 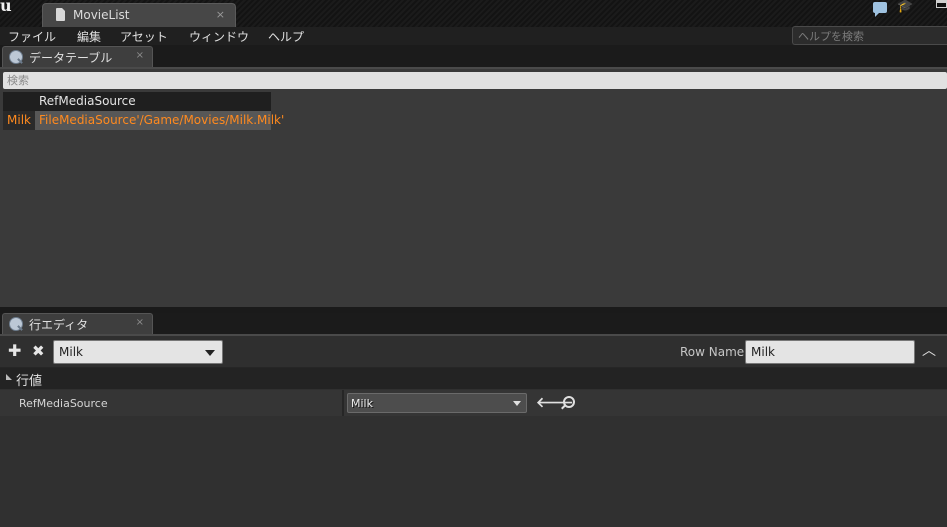 What do you see at coordinates (880, 9) in the screenshot?
I see `chat-icon` at bounding box center [880, 9].